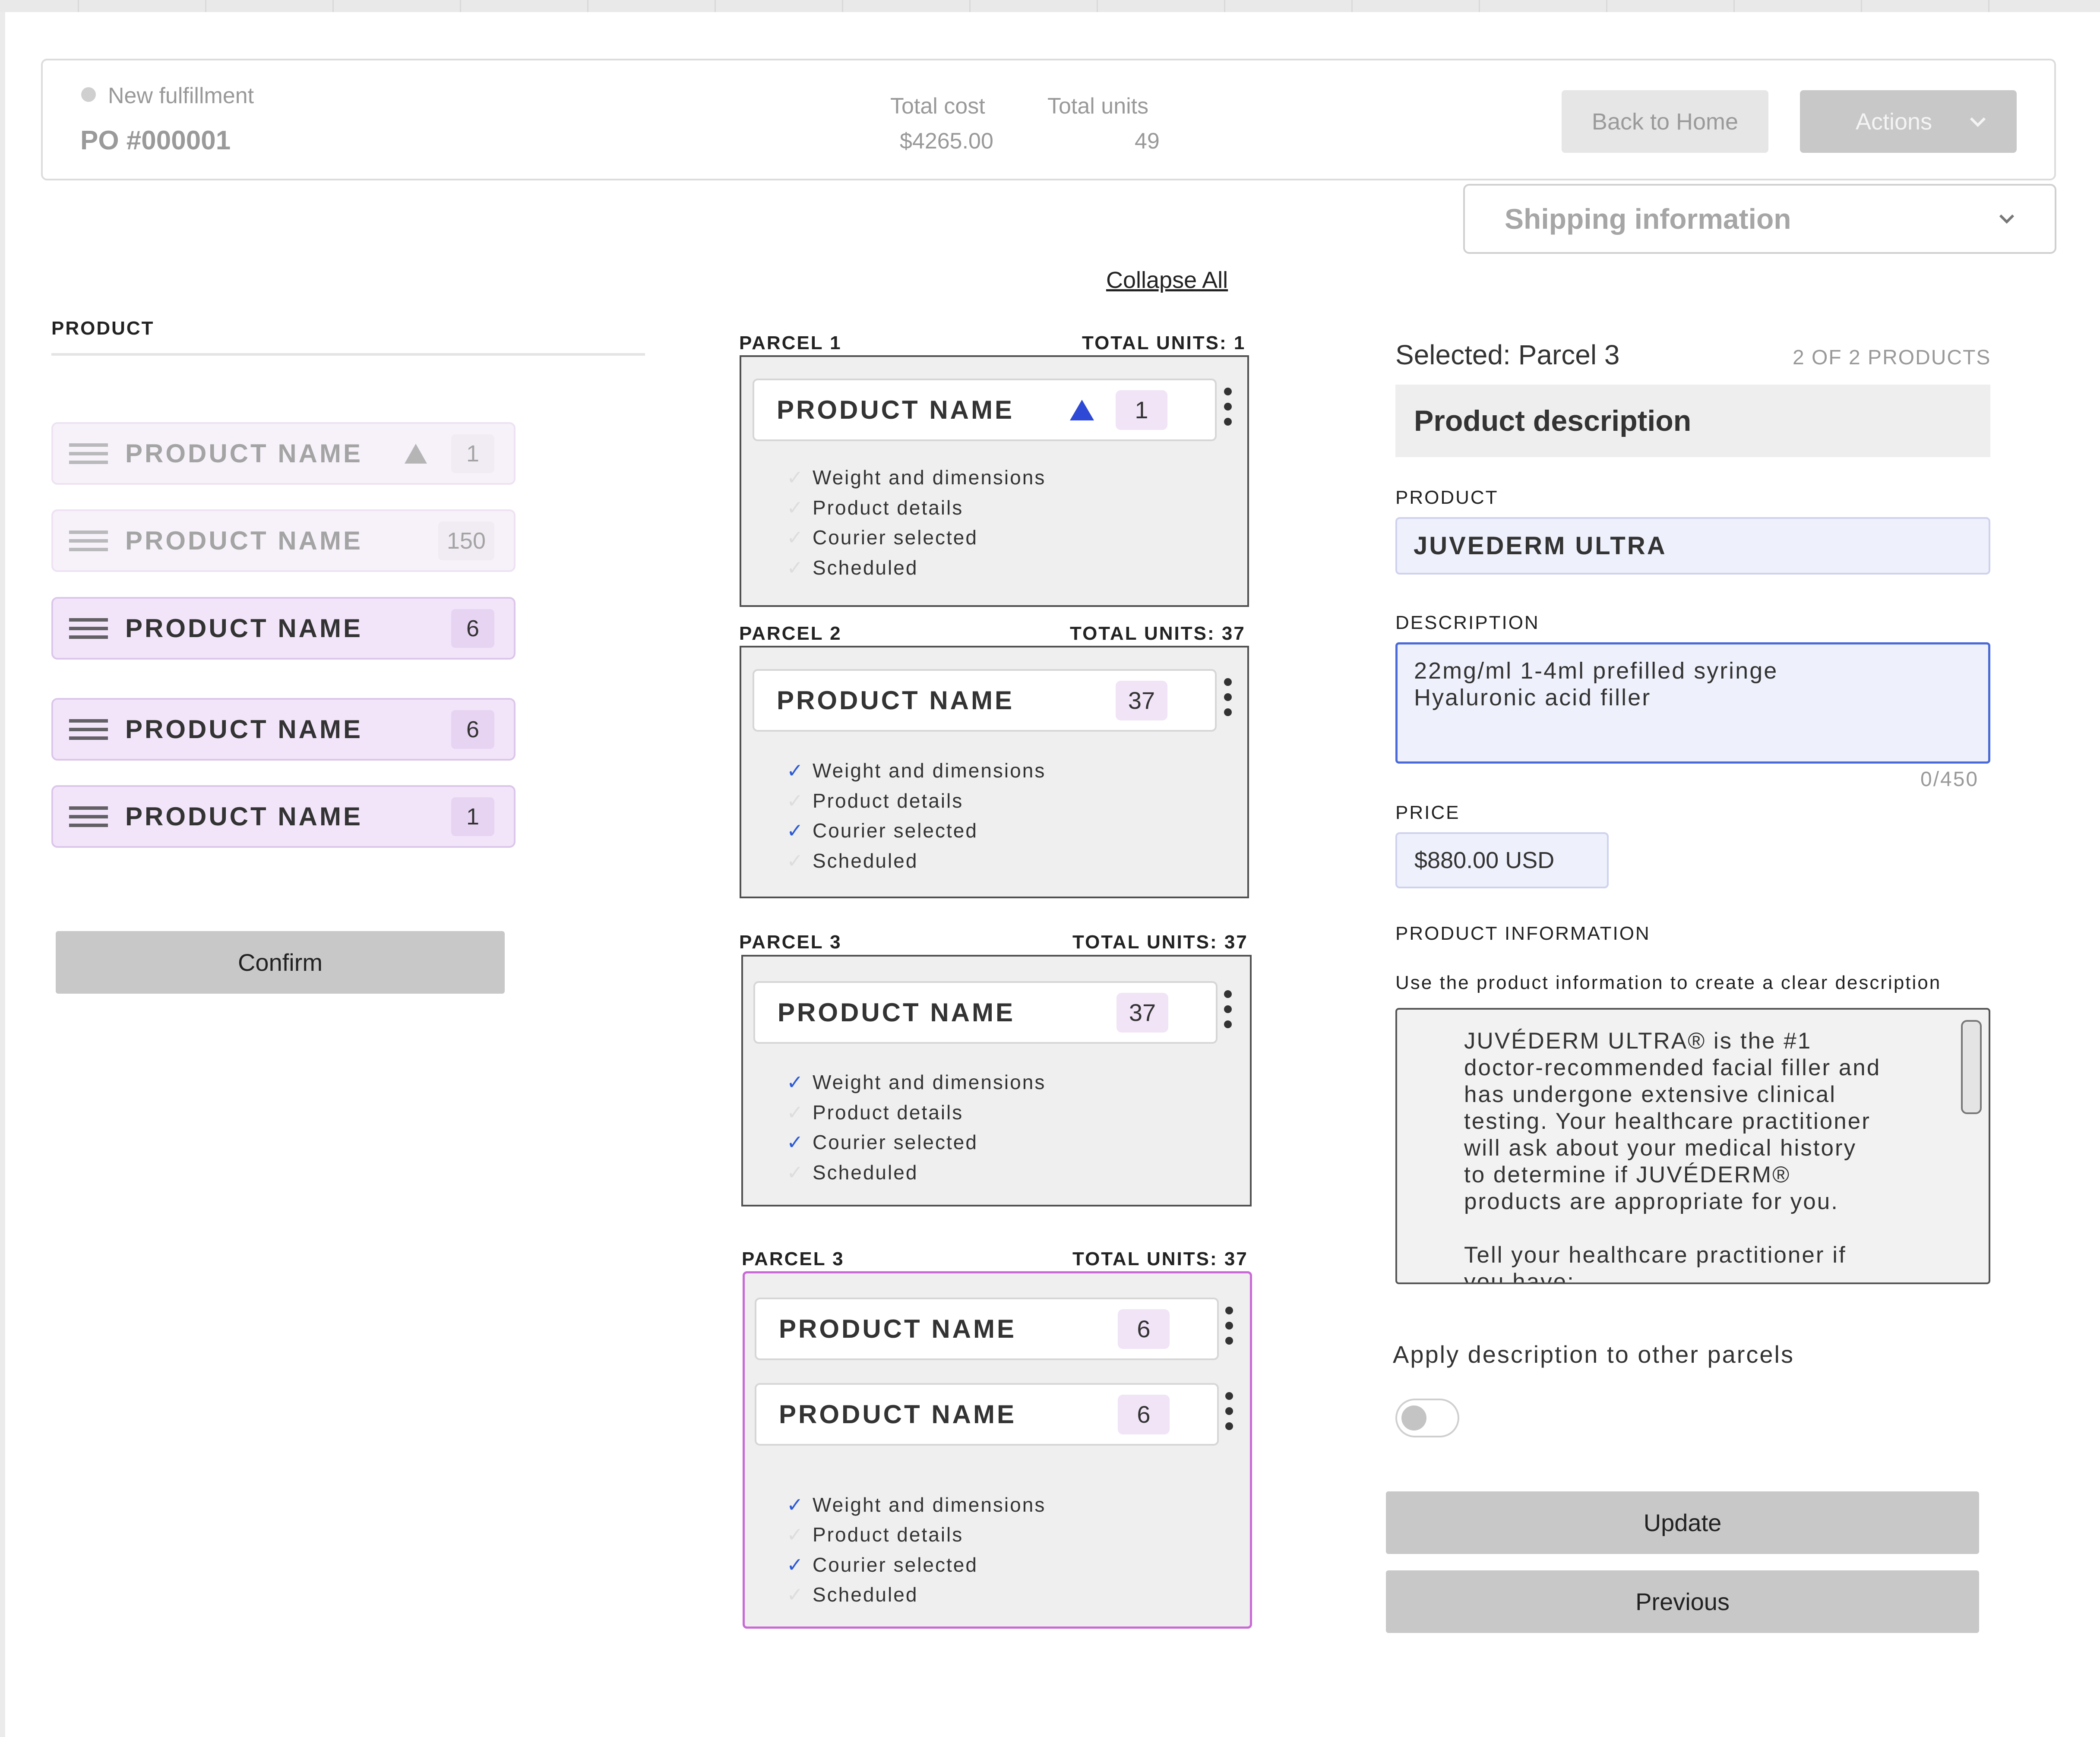 The height and width of the screenshot is (1737, 2100). I want to click on parcel-title: PARCEL 2, so click(790, 633).